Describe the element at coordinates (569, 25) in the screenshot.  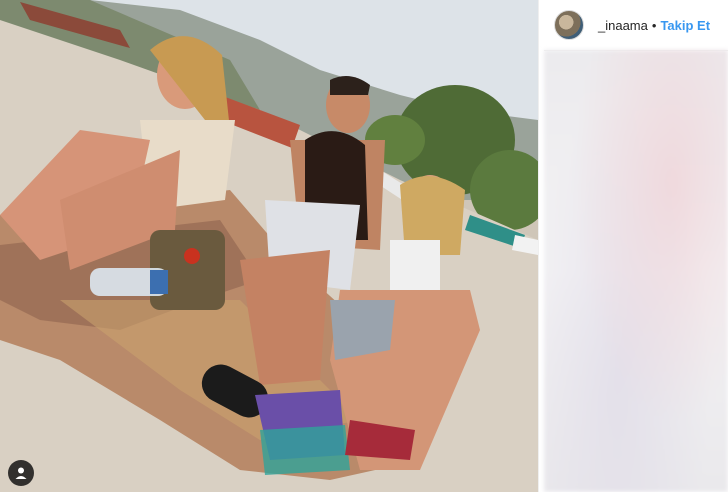
I see `profile-avatar` at that location.